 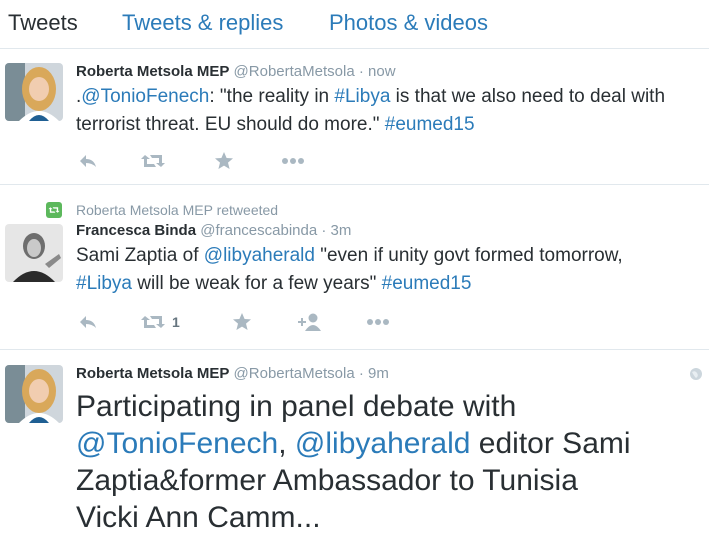 I want to click on retweet-context: Roberta Metsola MEP retweeted, so click(x=177, y=210).